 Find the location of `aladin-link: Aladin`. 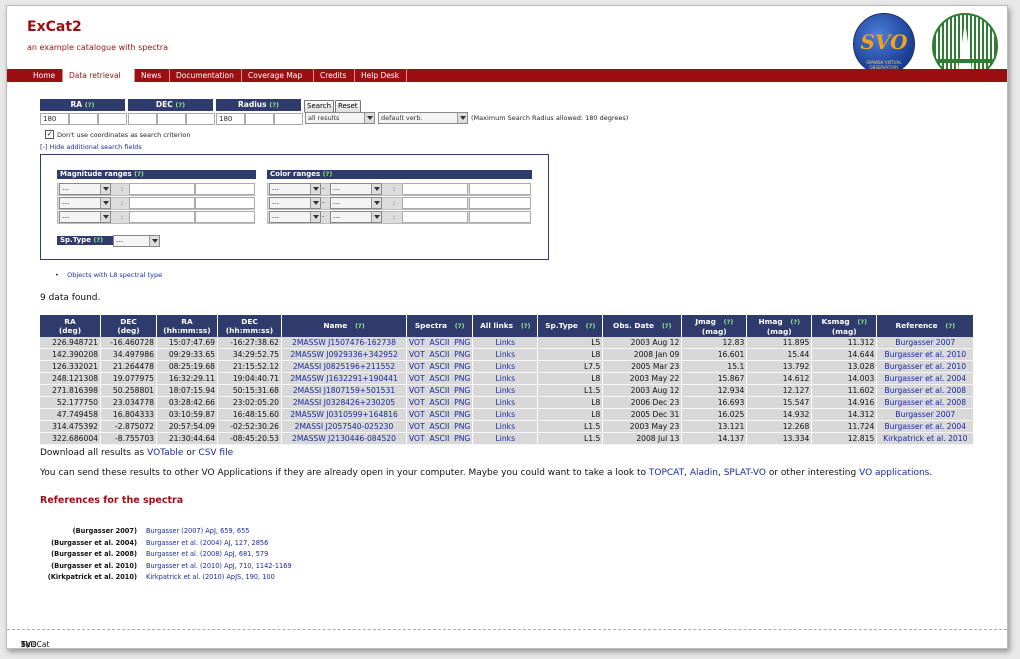

aladin-link: Aladin is located at coordinates (704, 473).